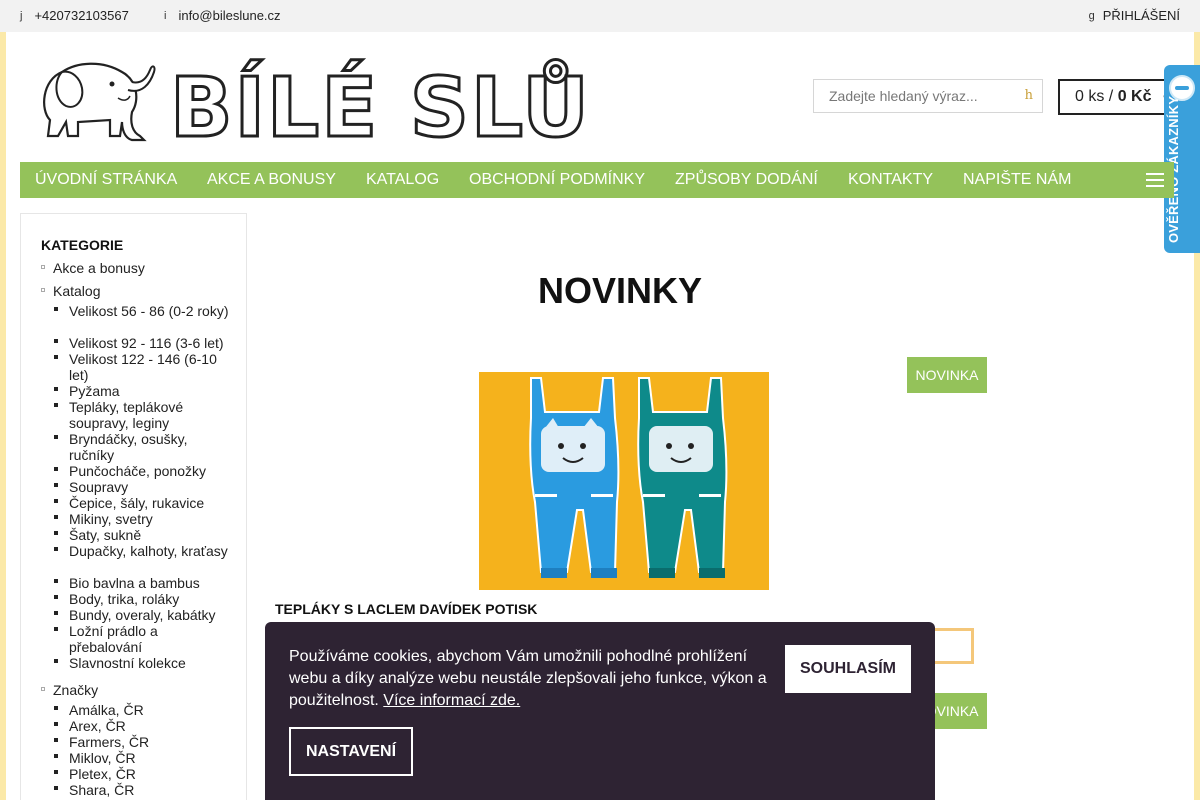 This screenshot has height=800, width=1200. Describe the element at coordinates (144, 343) in the screenshot. I see `subcategory-item: Velikost 92 - 116 (3-6 let)` at that location.